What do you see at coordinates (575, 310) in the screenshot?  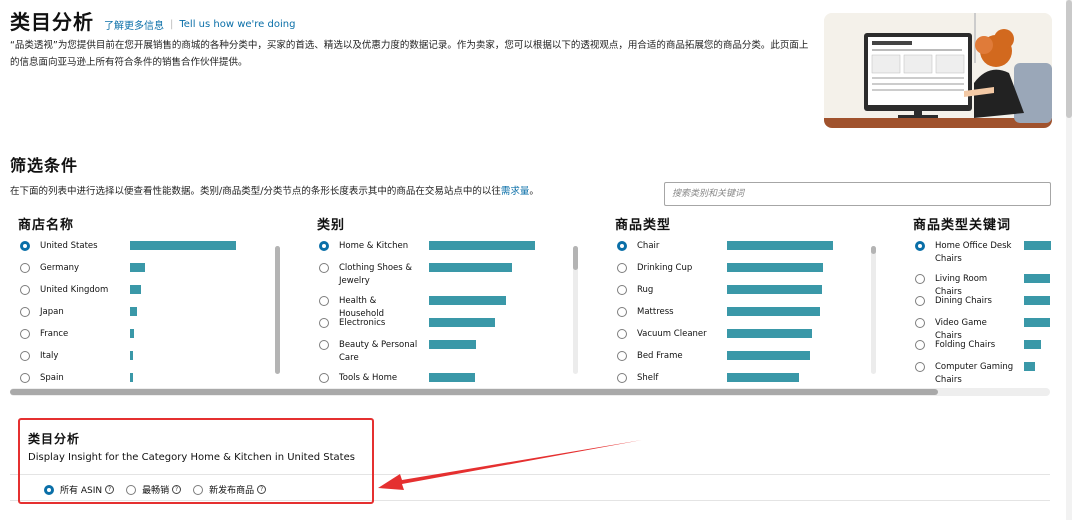 I see `category-list-scrollbar` at bounding box center [575, 310].